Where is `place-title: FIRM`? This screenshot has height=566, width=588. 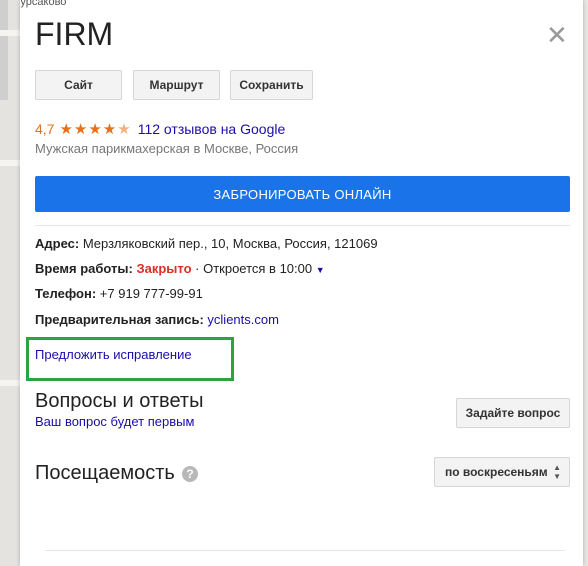 place-title: FIRM is located at coordinates (74, 34).